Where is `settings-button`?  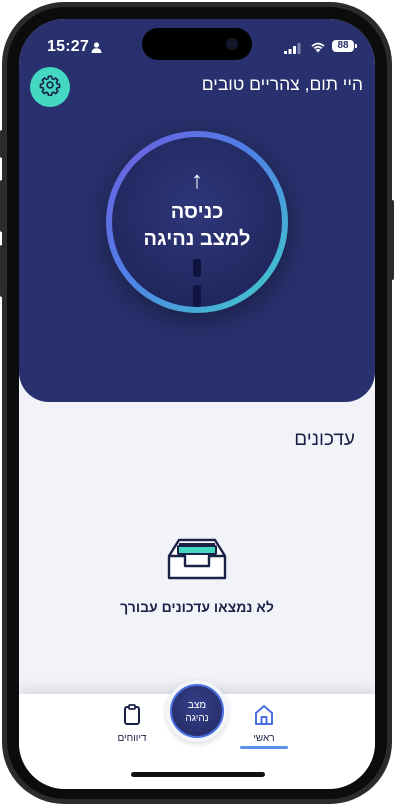 settings-button is located at coordinates (50, 87).